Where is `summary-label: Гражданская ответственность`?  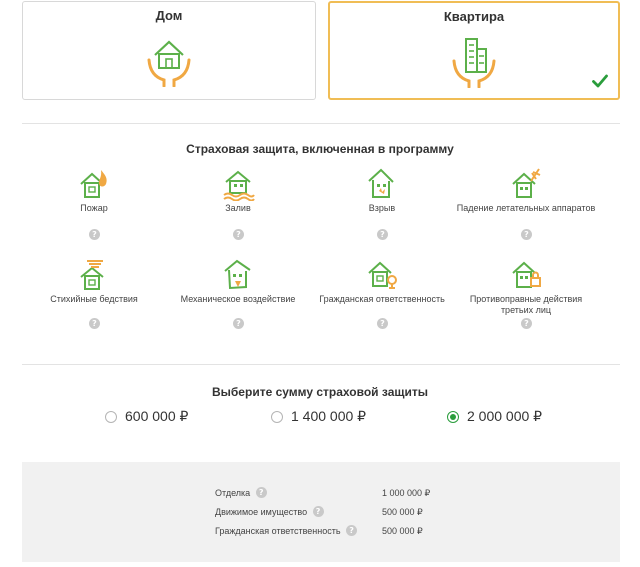
summary-label: Гражданская ответственность is located at coordinates (278, 531).